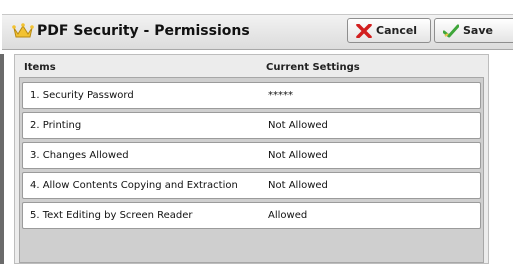 Image resolution: width=513 pixels, height=264 pixels. I want to click on item-value: Allowed, so click(288, 215).